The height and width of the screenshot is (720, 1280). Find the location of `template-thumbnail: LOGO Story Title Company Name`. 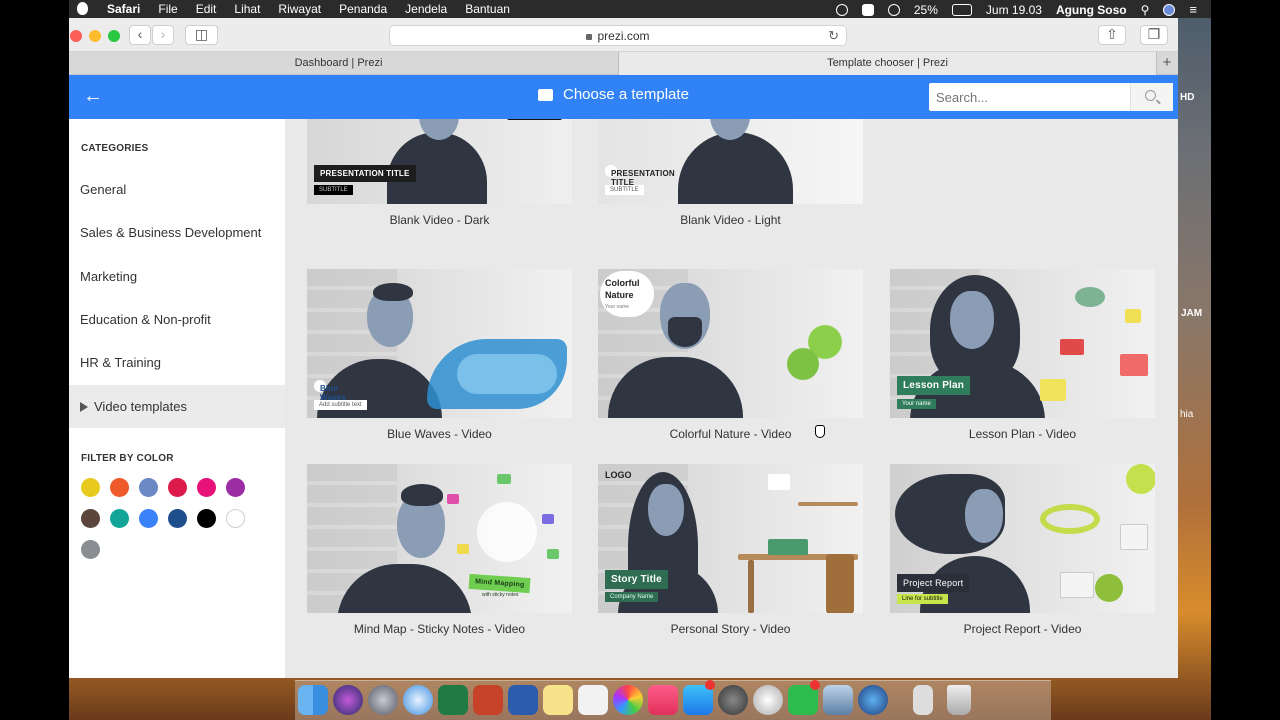

template-thumbnail: LOGO Story Title Company Name is located at coordinates (730, 538).